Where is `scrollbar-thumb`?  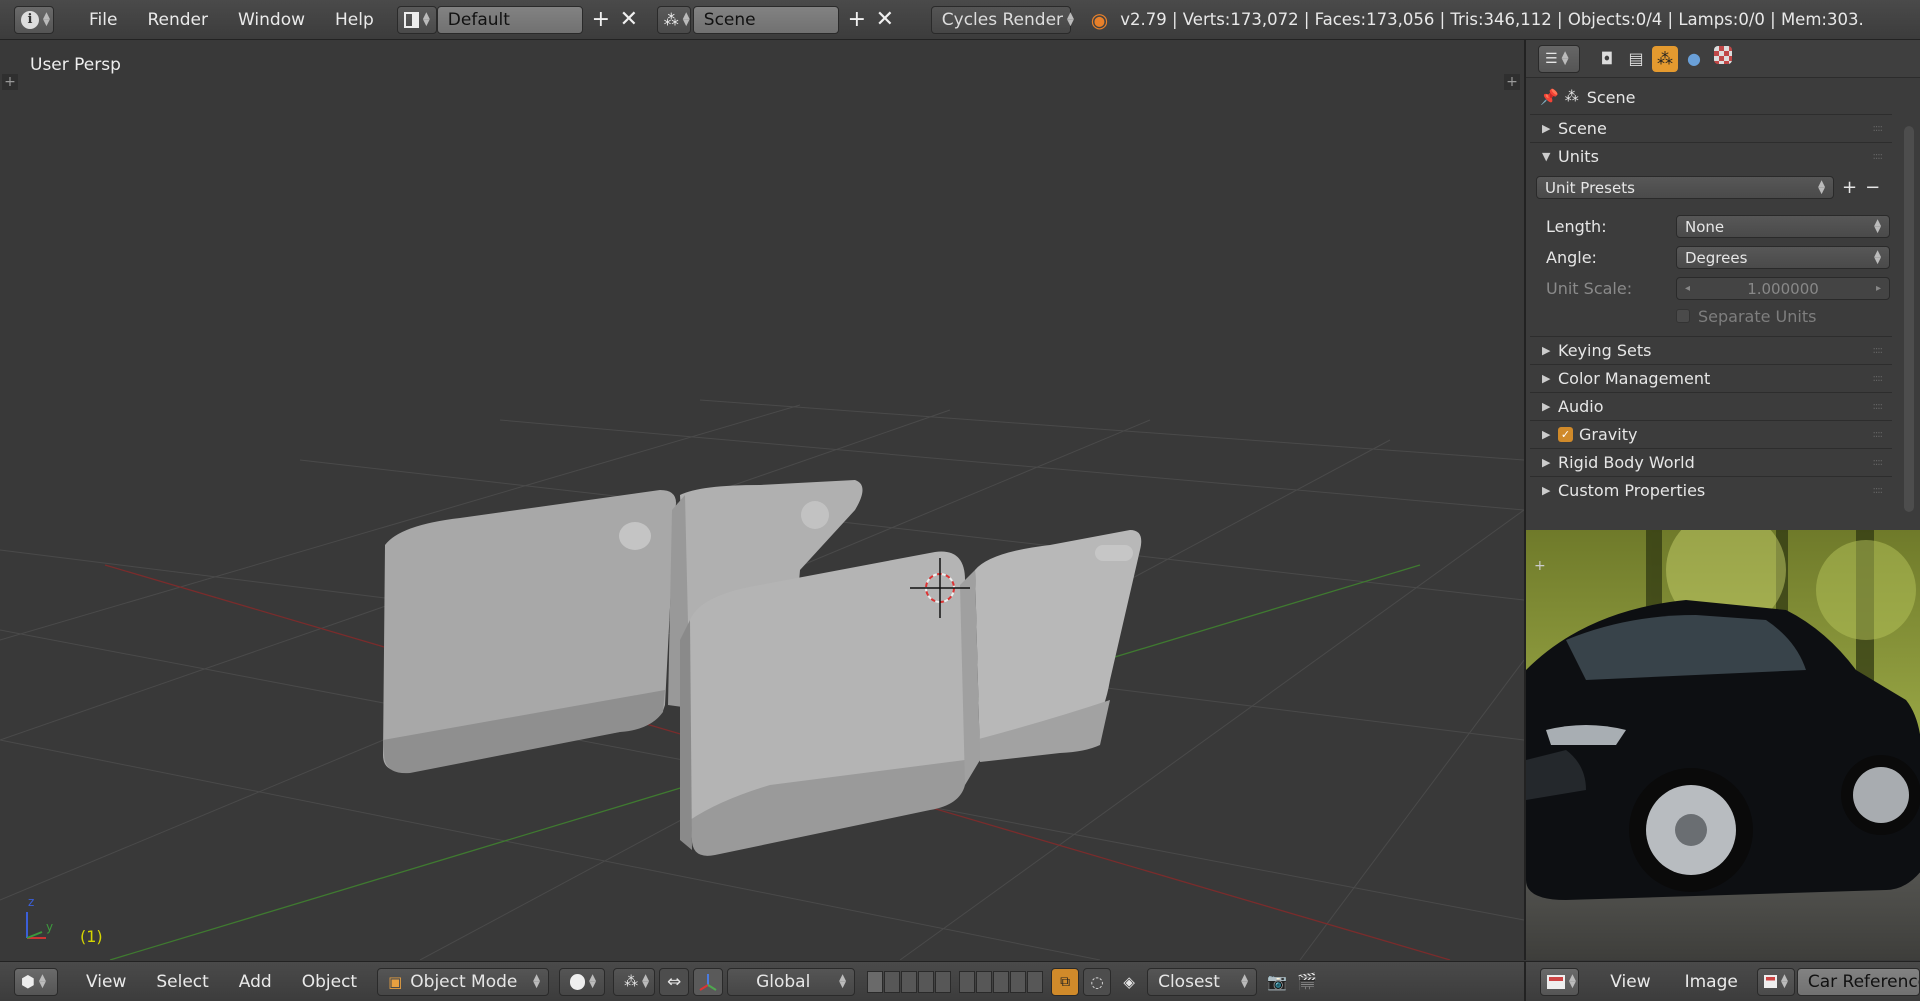 scrollbar-thumb is located at coordinates (1909, 319).